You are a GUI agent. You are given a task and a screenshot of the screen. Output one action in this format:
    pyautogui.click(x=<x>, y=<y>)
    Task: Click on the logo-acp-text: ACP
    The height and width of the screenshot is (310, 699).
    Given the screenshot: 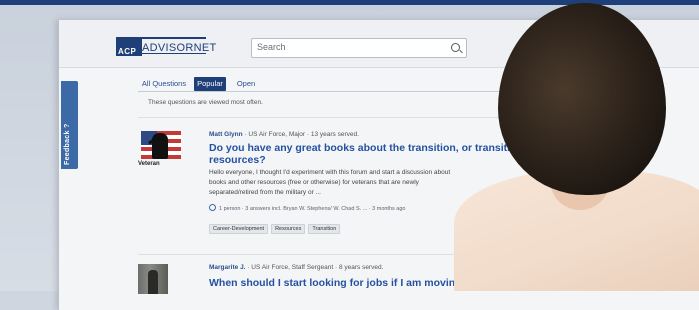 What is the action you would take?
    pyautogui.click(x=127, y=51)
    